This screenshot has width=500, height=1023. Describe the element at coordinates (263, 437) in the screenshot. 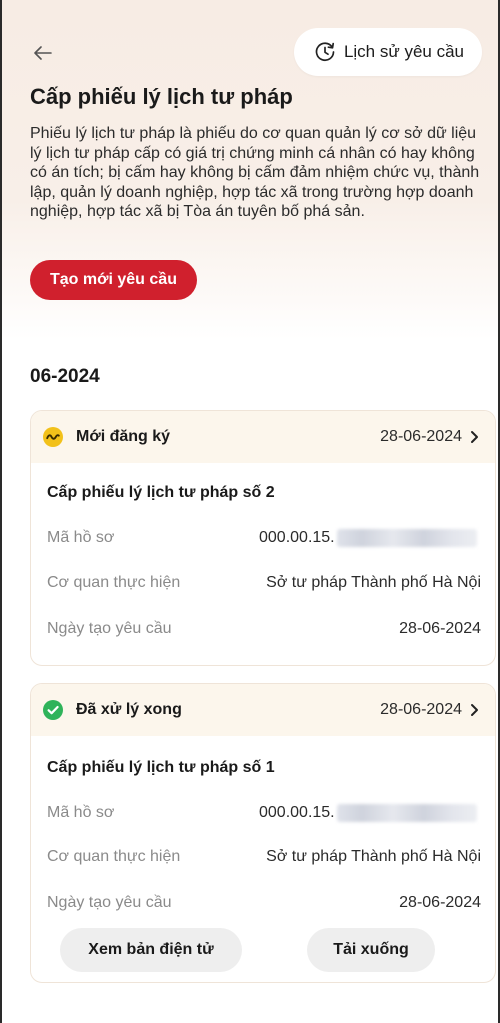

I see `request-card-header: Mới đăng ký 28-06-2024` at that location.